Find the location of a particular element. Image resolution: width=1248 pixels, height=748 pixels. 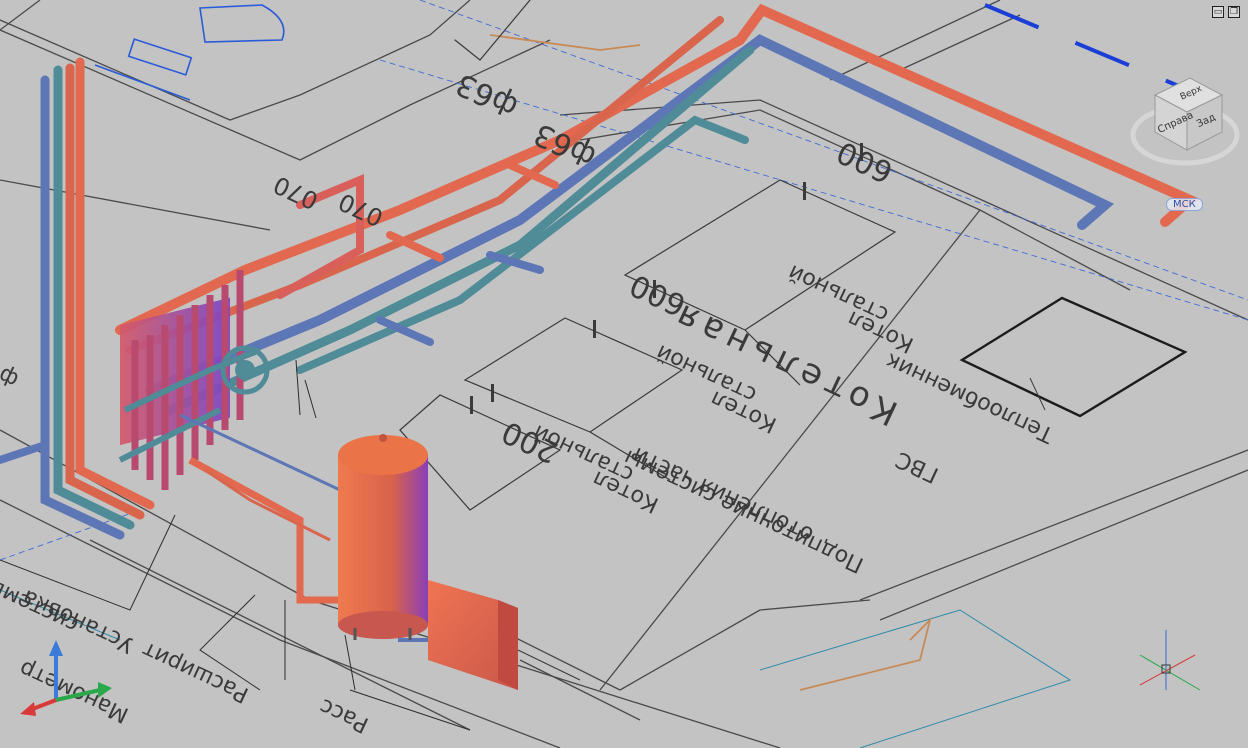

crosshair-cursor is located at coordinates (1170, 660).